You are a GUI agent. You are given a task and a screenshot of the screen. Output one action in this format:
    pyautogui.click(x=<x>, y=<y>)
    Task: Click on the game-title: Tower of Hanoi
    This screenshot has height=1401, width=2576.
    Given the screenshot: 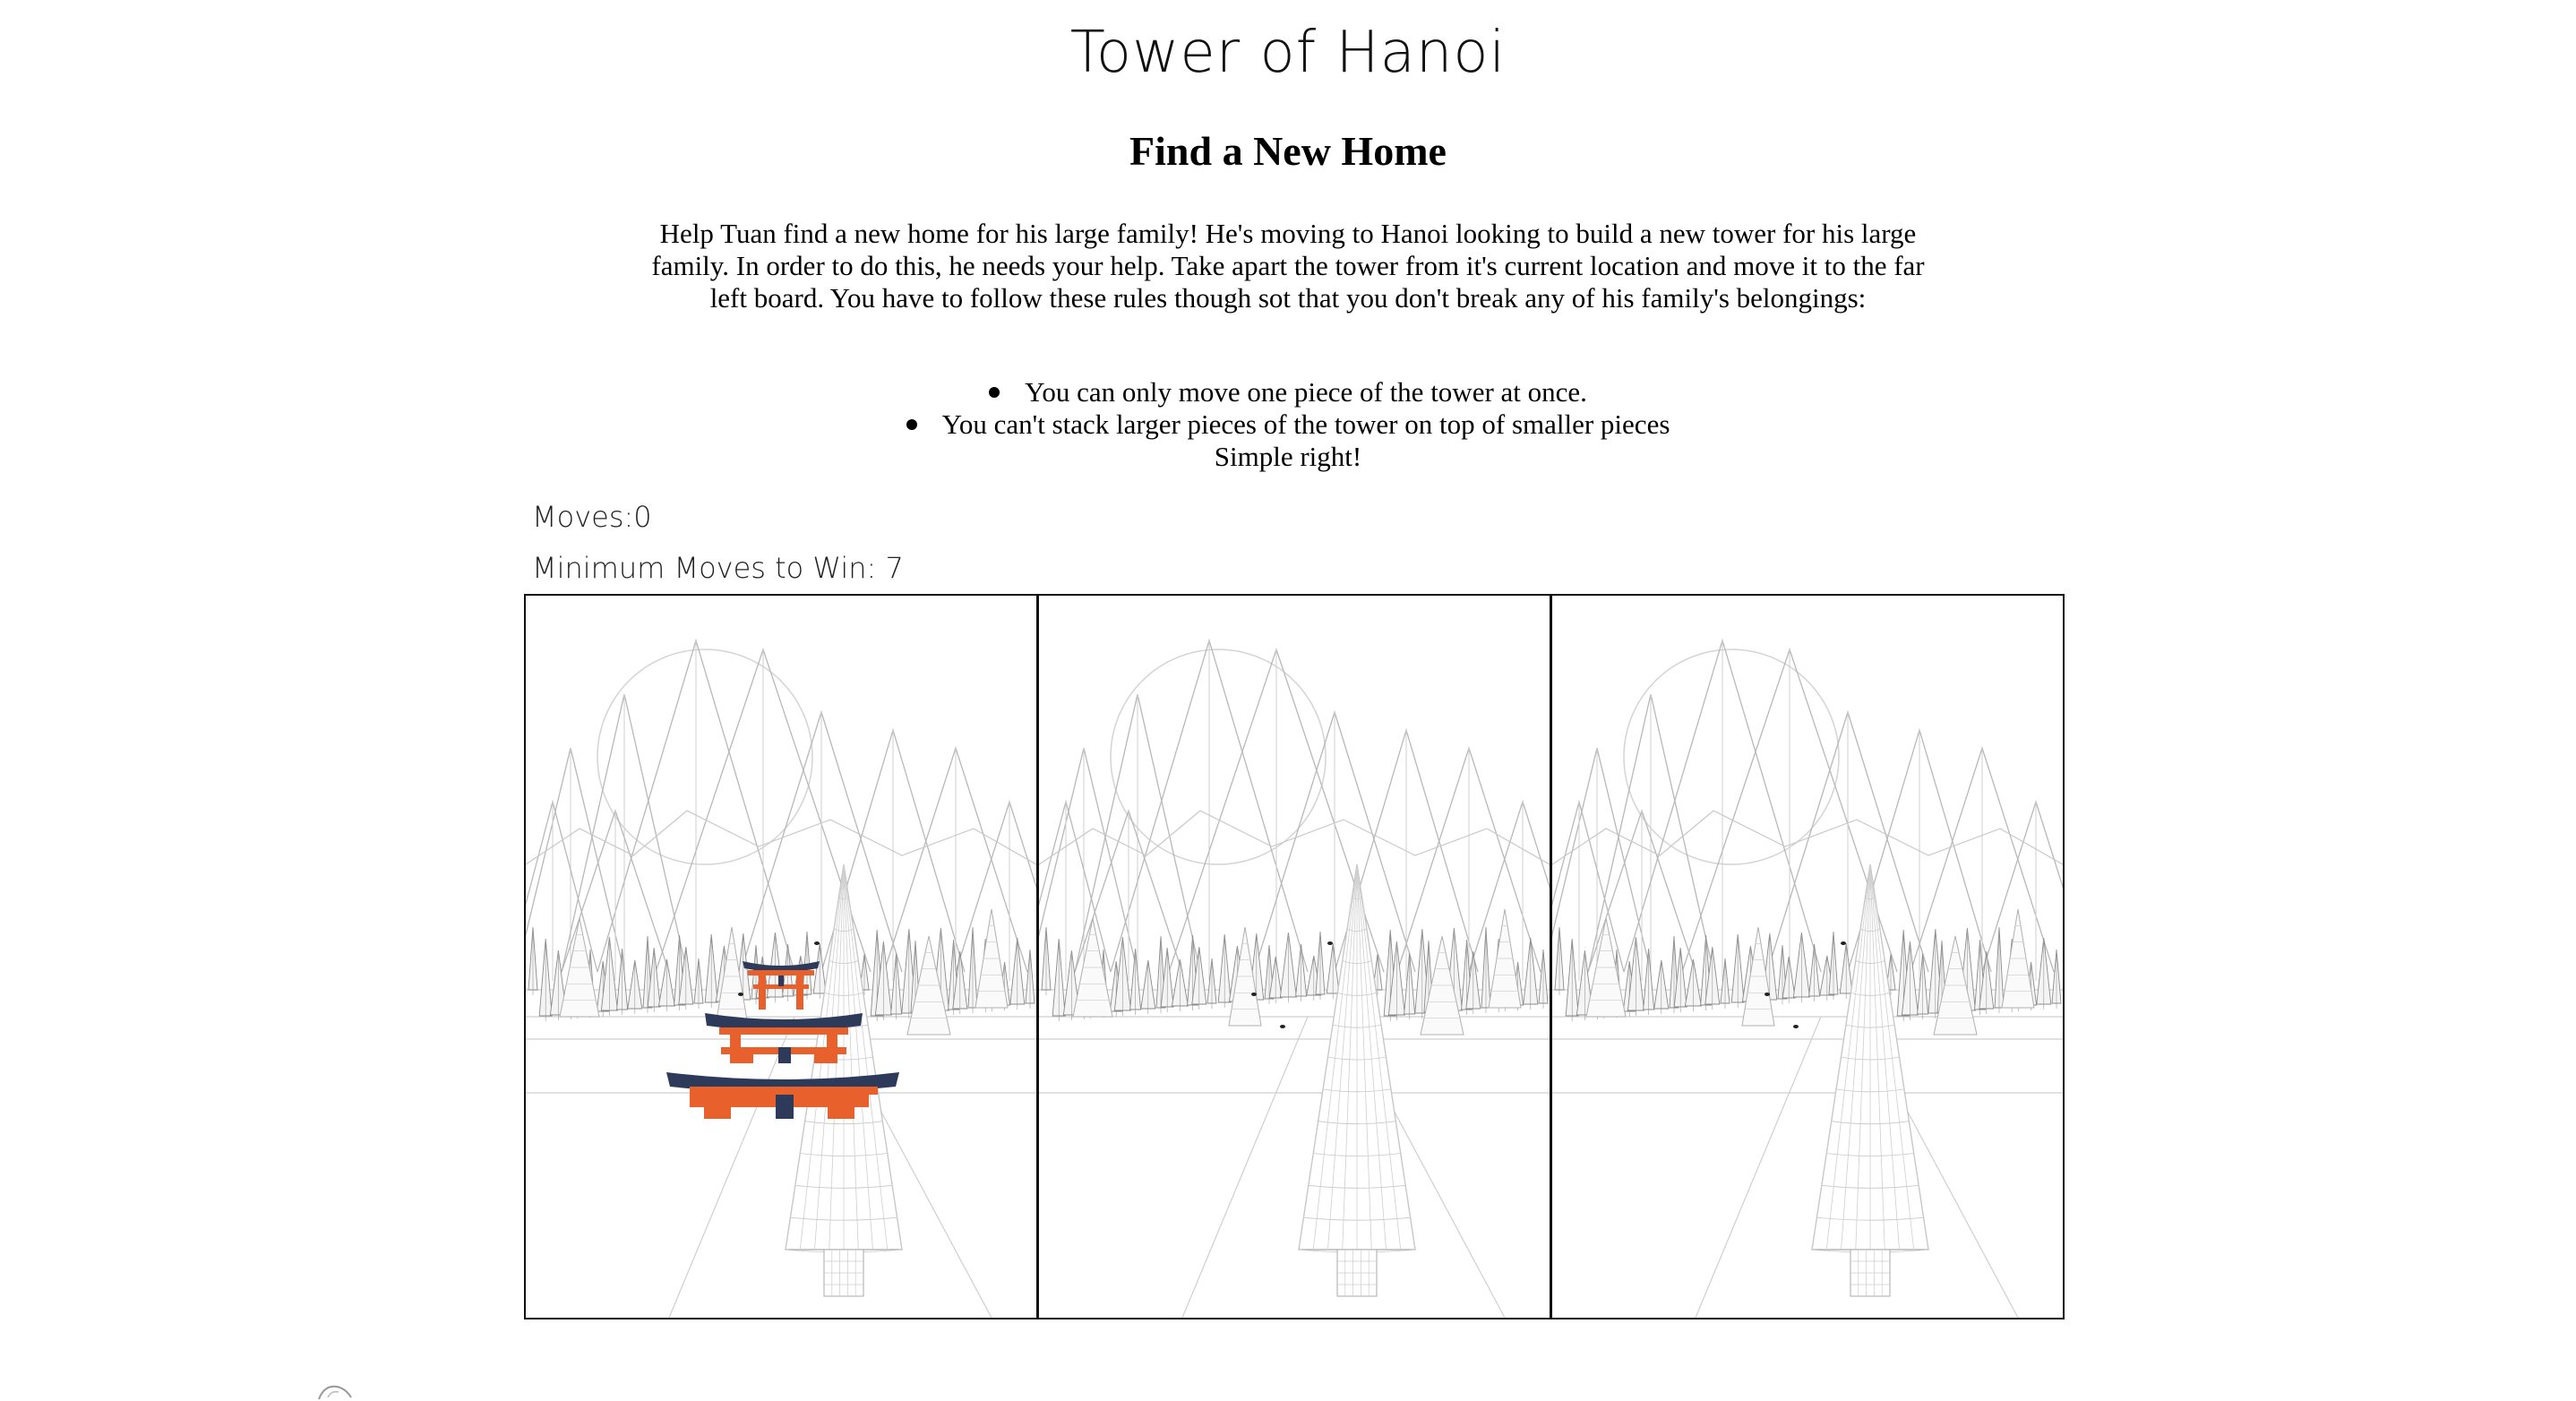 What is the action you would take?
    pyautogui.click(x=1288, y=53)
    